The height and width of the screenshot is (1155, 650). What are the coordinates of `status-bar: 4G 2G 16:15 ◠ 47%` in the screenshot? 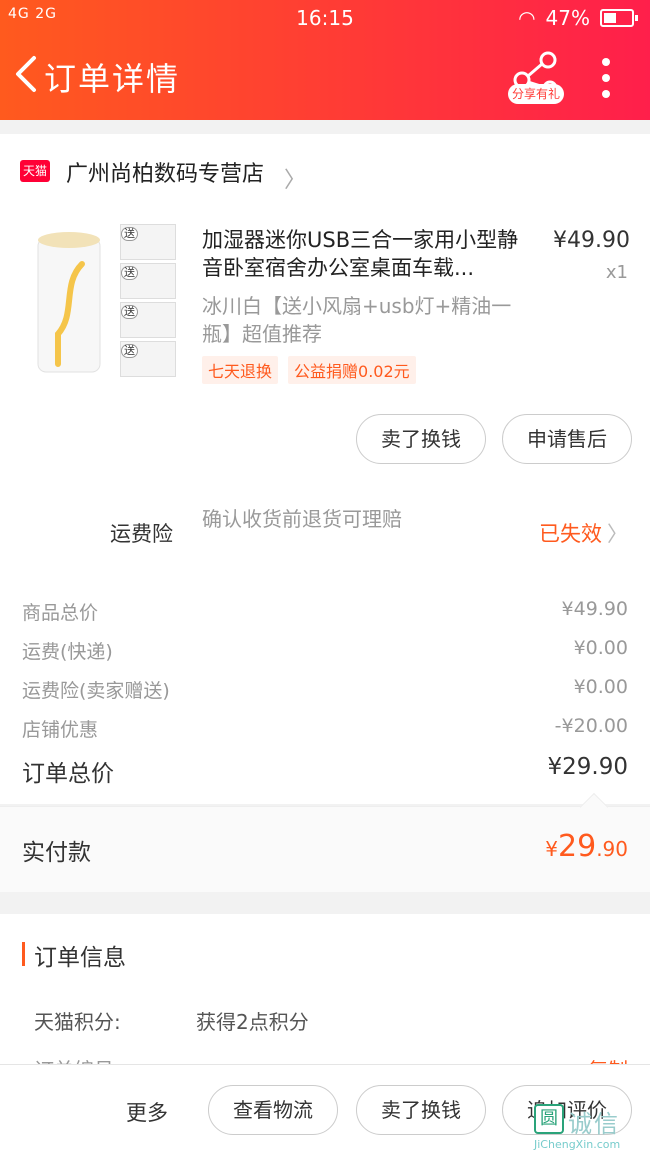 It's located at (325, 18).